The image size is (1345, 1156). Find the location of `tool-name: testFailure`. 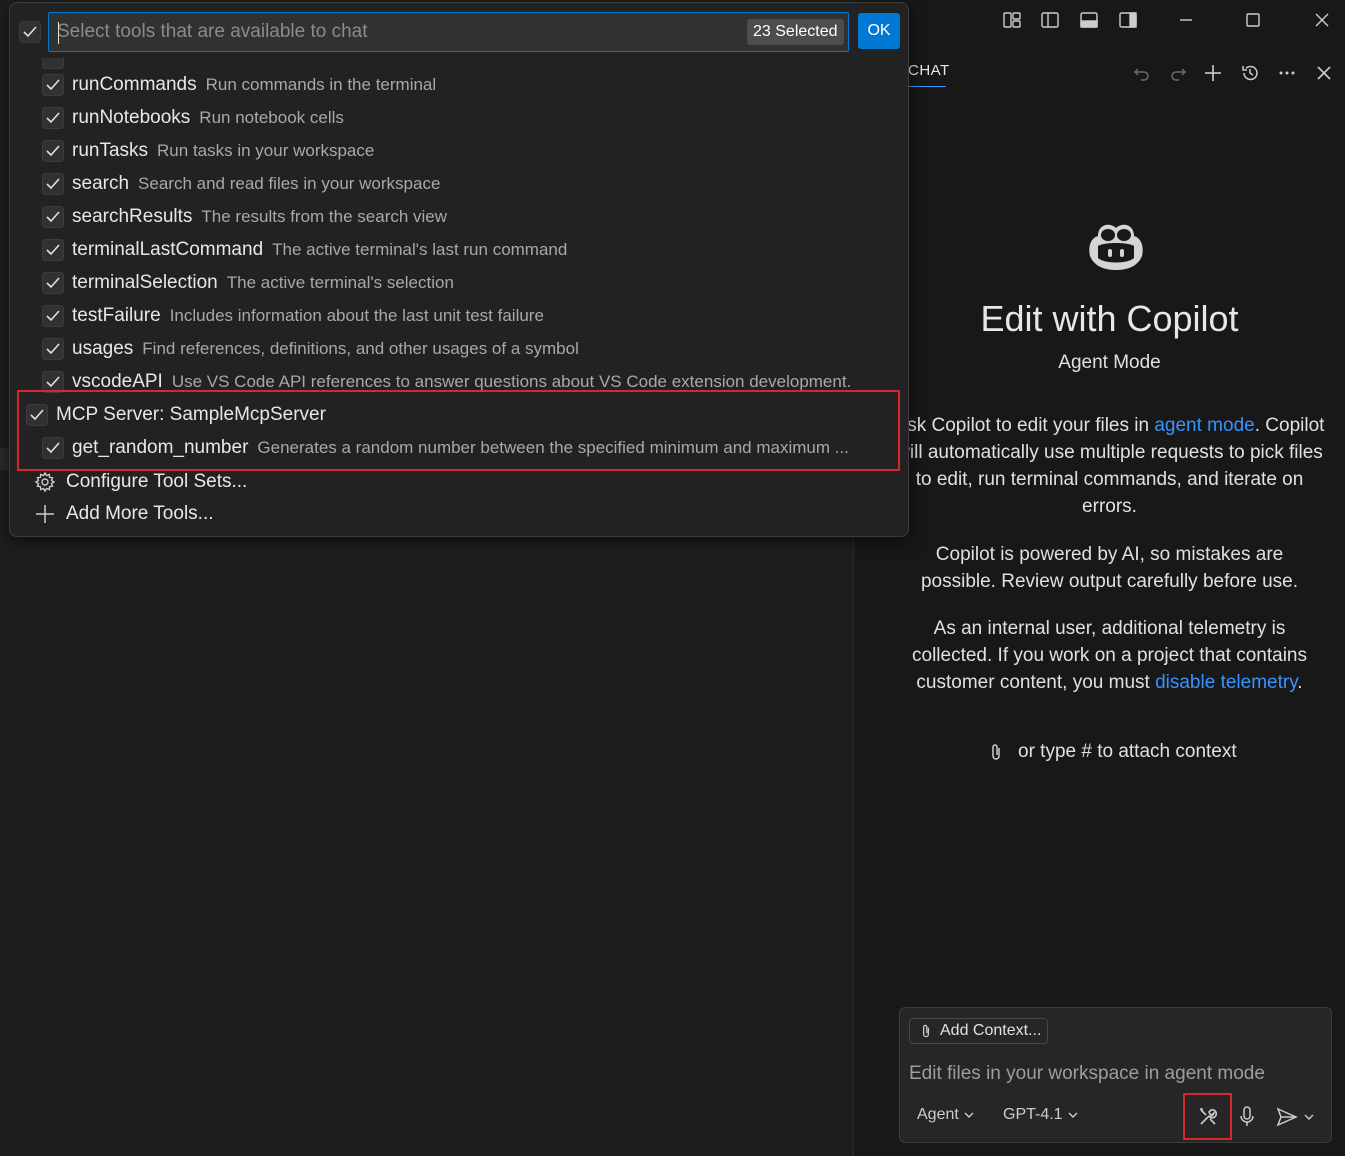

tool-name: testFailure is located at coordinates (116, 315).